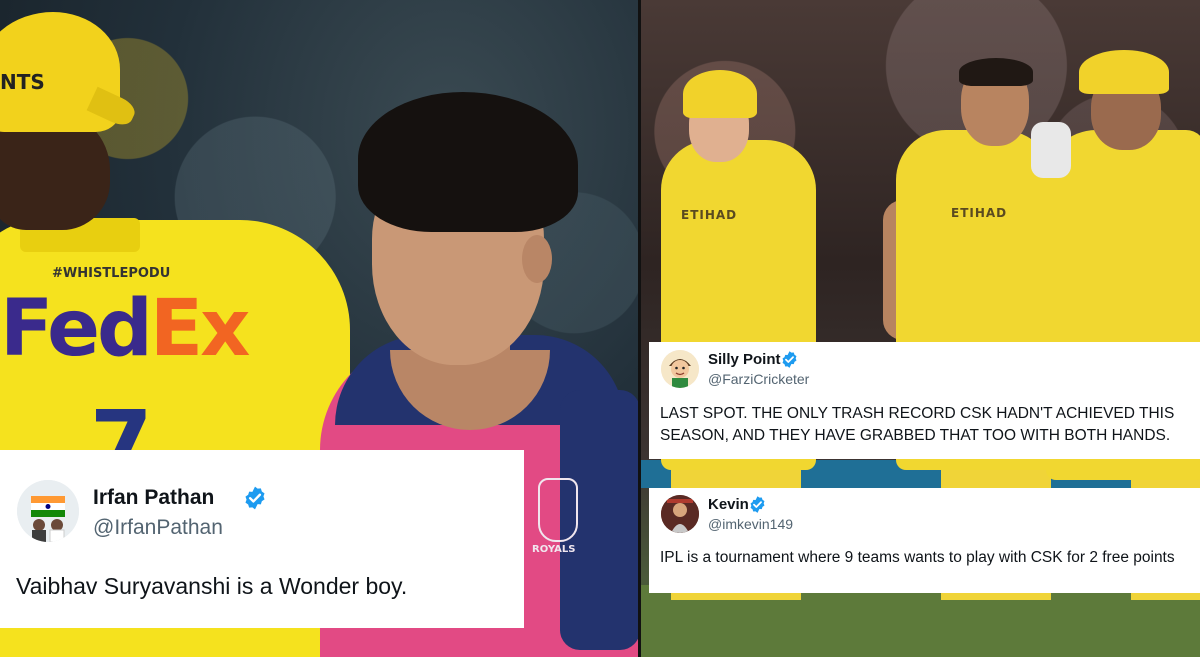  Describe the element at coordinates (153, 498) in the screenshot. I see `tweet-author-name: Irfan Pathan` at that location.